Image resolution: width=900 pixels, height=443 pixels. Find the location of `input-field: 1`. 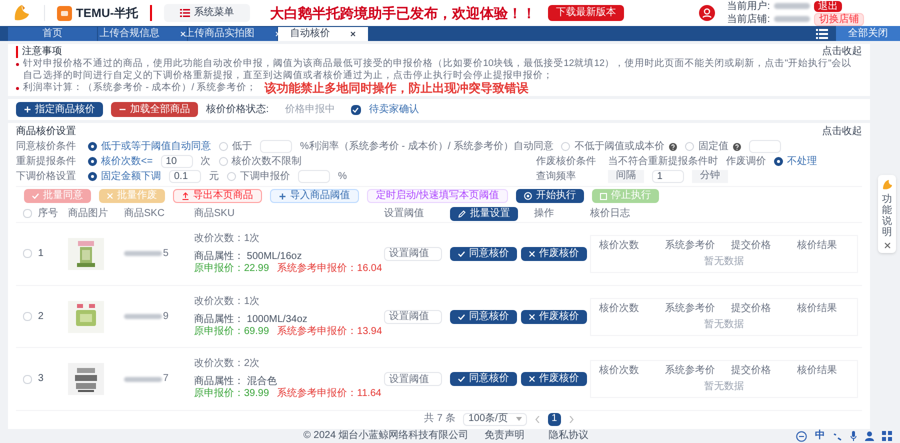

input-field: 1 is located at coordinates (668, 176).